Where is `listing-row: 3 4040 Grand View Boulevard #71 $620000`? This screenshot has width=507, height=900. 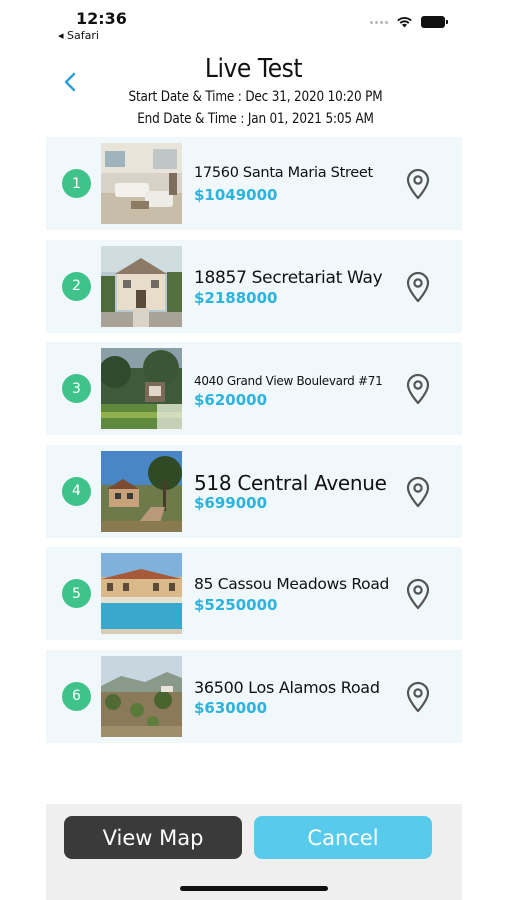
listing-row: 3 4040 Grand View Boulevard #71 $620000 is located at coordinates (254, 388).